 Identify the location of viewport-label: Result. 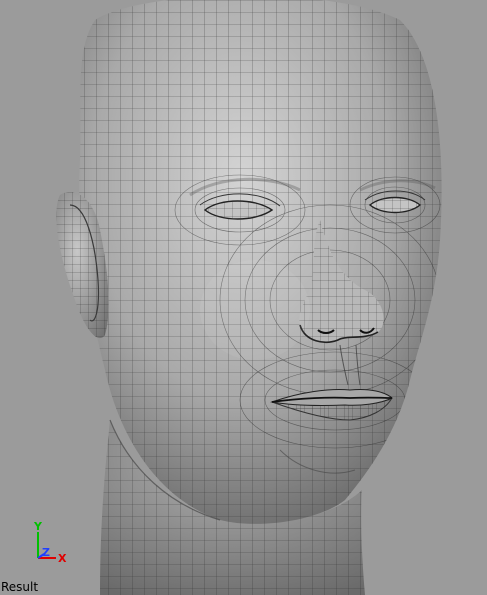
(20, 587).